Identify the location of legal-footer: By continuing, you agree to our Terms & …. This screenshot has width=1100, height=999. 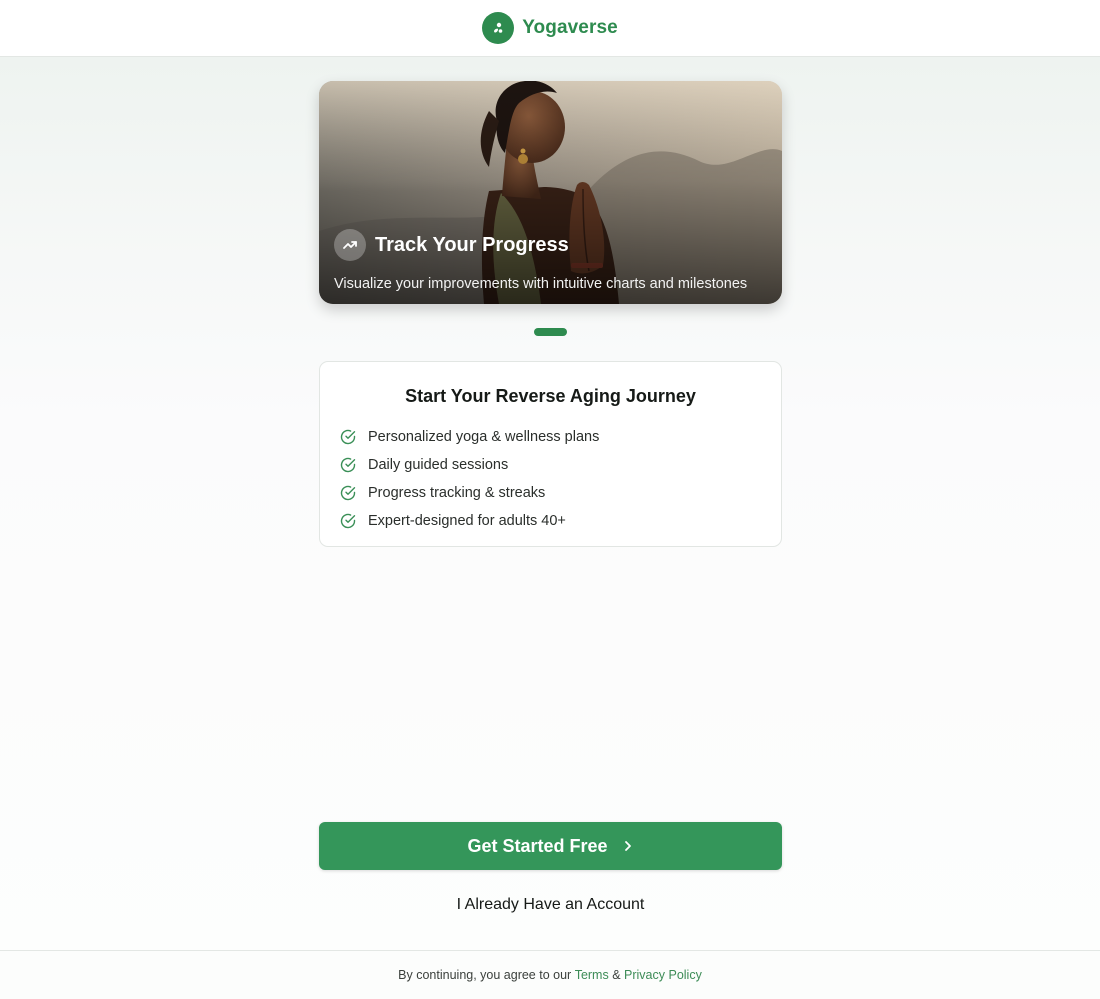
(550, 974).